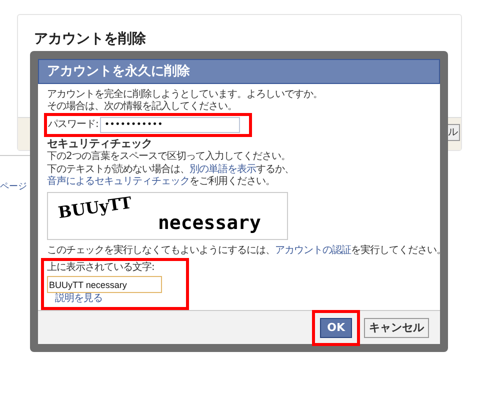 This screenshot has width=500, height=404. Describe the element at coordinates (223, 169) in the screenshot. I see `link: 別の単語を表示` at that location.